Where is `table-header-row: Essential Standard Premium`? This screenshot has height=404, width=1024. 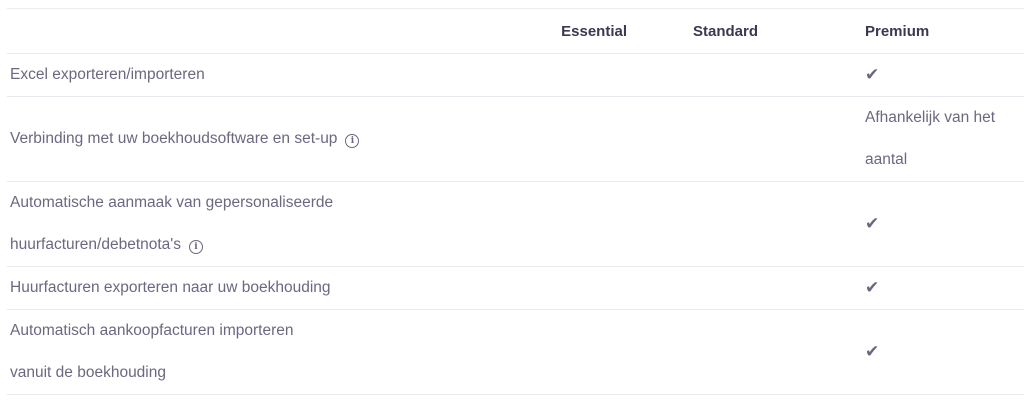 table-header-row: Essential Standard Premium is located at coordinates (515, 31).